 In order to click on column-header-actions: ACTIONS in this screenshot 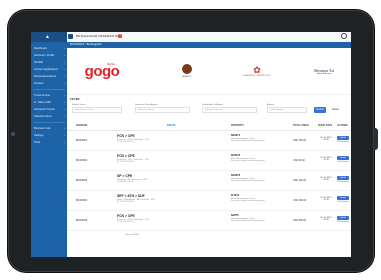, I will do `click(342, 125)`.